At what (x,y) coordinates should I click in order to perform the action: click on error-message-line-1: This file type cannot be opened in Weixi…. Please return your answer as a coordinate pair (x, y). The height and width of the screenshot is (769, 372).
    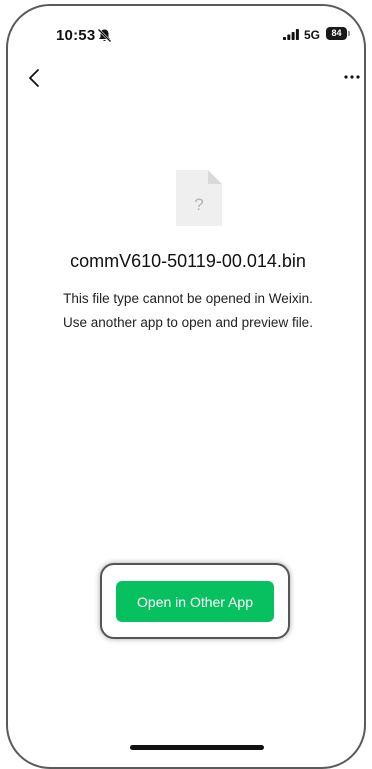
    Looking at the image, I should click on (188, 298).